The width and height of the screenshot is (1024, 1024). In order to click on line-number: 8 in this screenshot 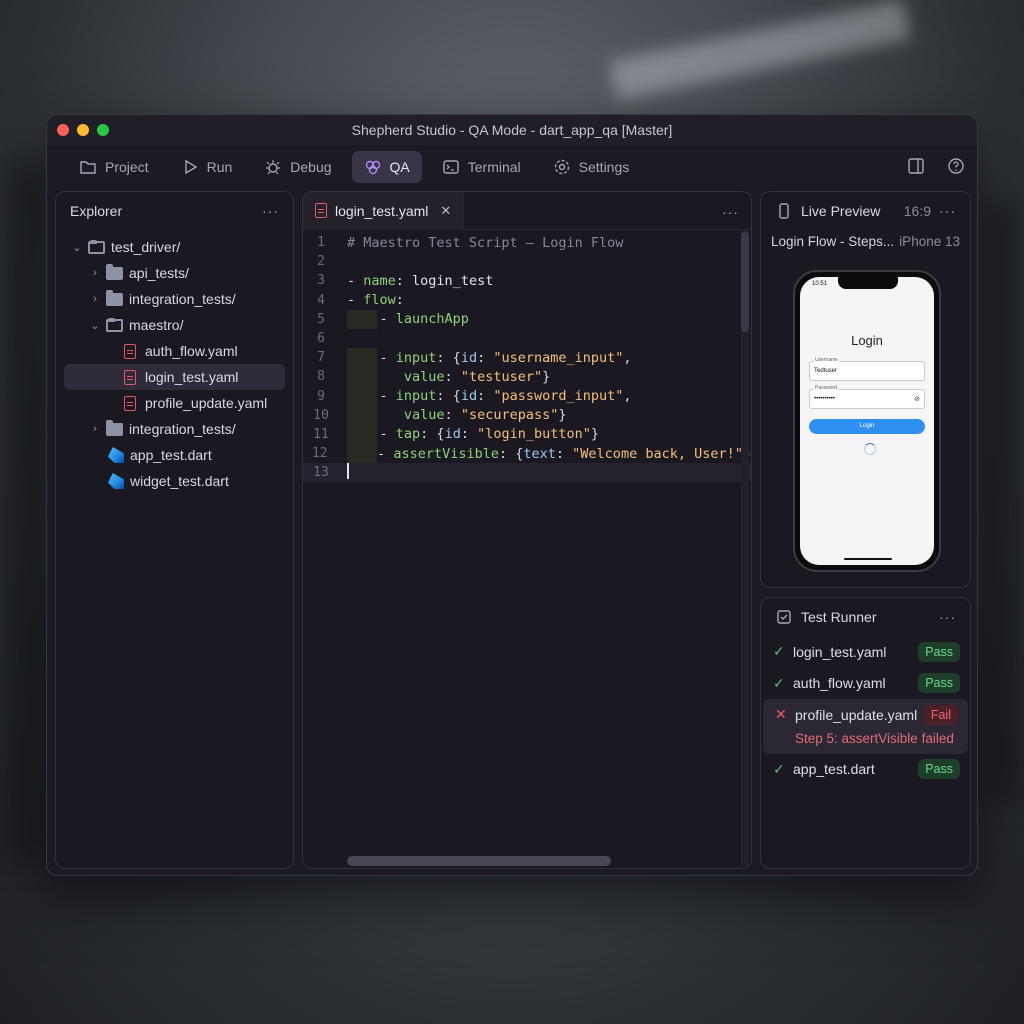, I will do `click(321, 377)`.